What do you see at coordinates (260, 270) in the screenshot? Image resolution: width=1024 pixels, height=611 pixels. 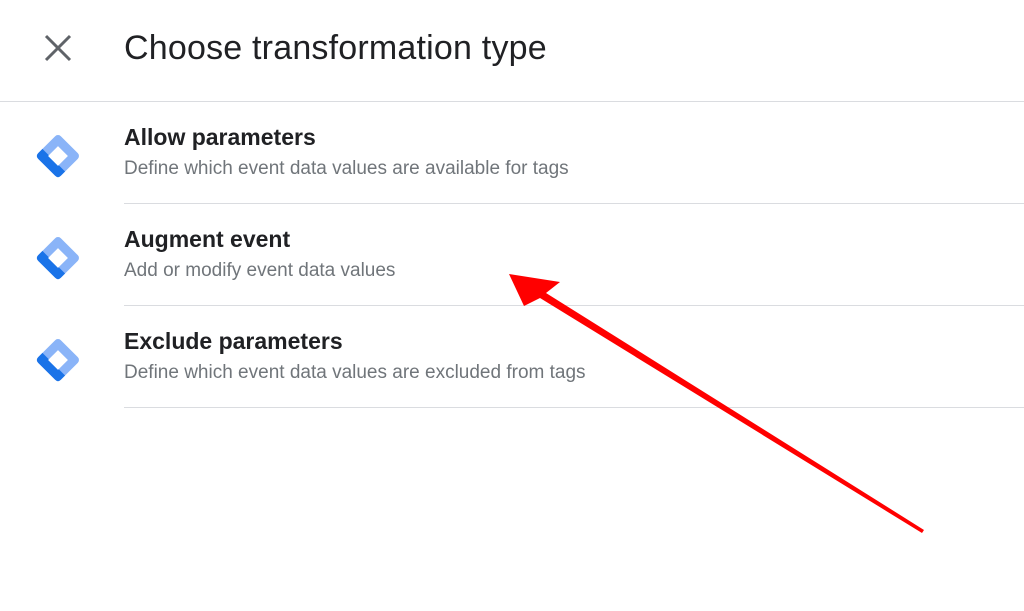 I see `option-description: Add or modify event data values` at bounding box center [260, 270].